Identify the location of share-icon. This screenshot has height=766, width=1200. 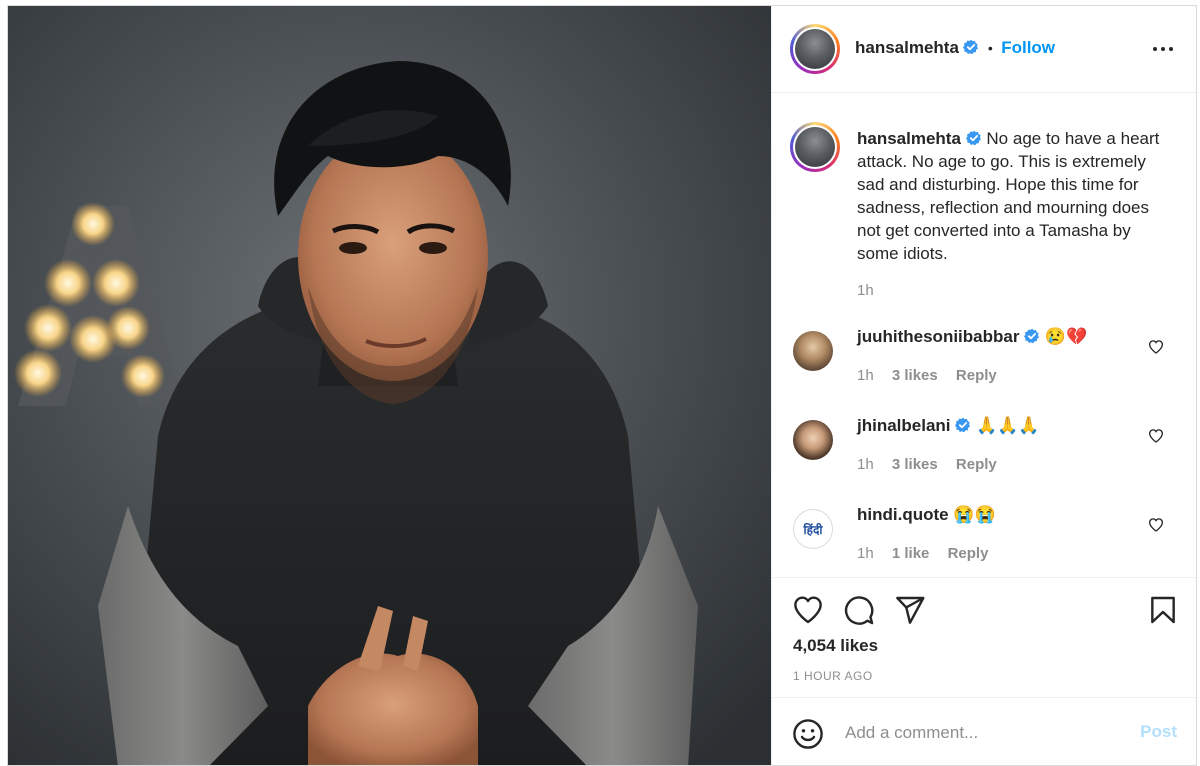
(910, 610).